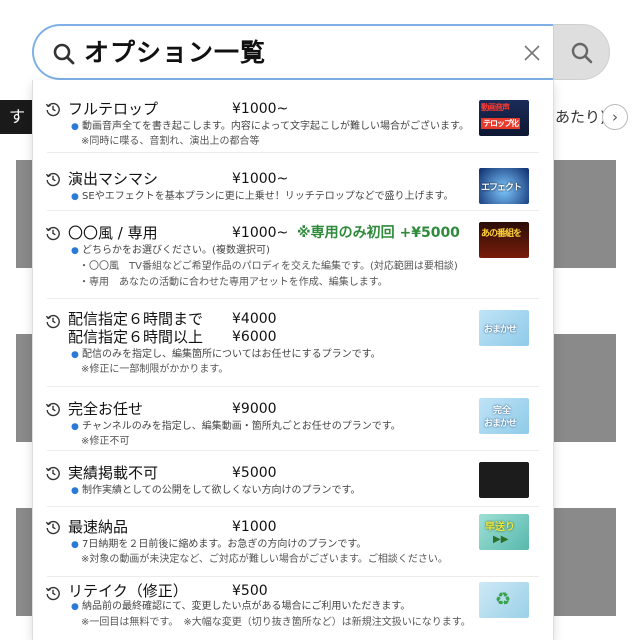 The image size is (640, 640). Describe the element at coordinates (216, 490) in the screenshot. I see `option-description: ● 制作実績としての公開をして欲しくない方向けのプランです。` at that location.